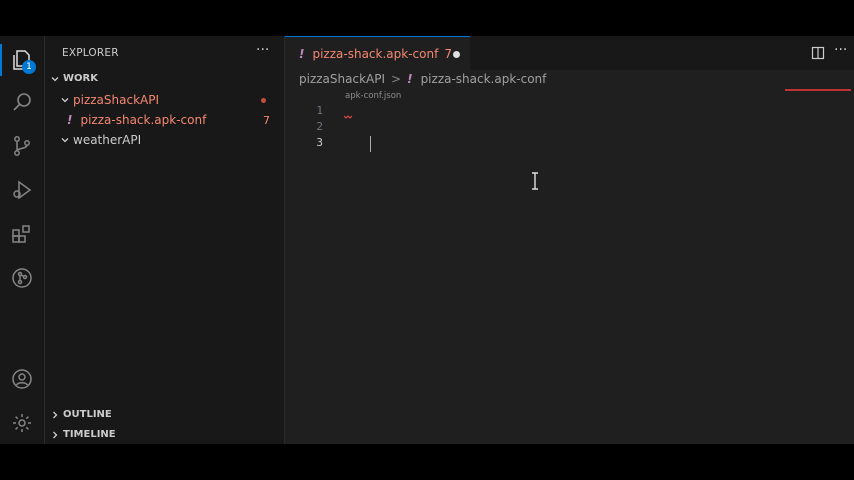 This screenshot has height=480, width=854. I want to click on breadcrumb-folder: pizzaShackAPI, so click(342, 79).